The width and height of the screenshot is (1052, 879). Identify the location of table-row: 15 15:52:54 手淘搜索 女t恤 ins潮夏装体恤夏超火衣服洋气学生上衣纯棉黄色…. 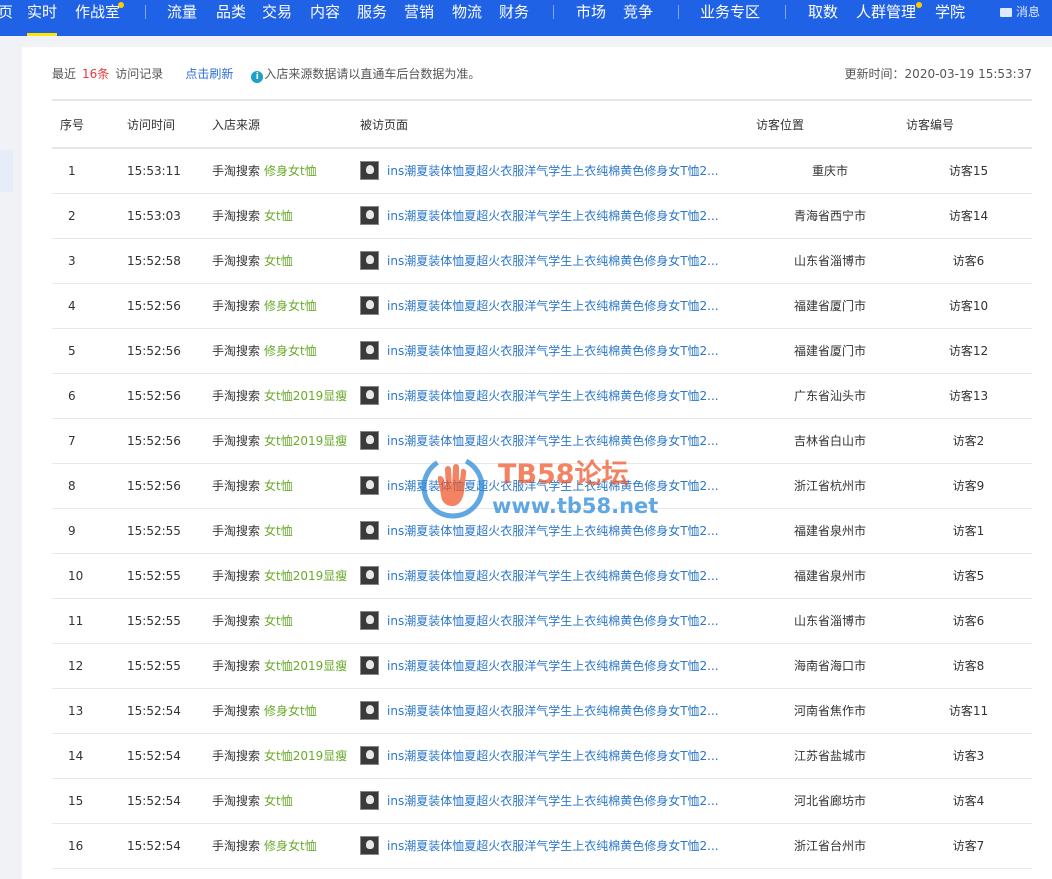
(542, 801).